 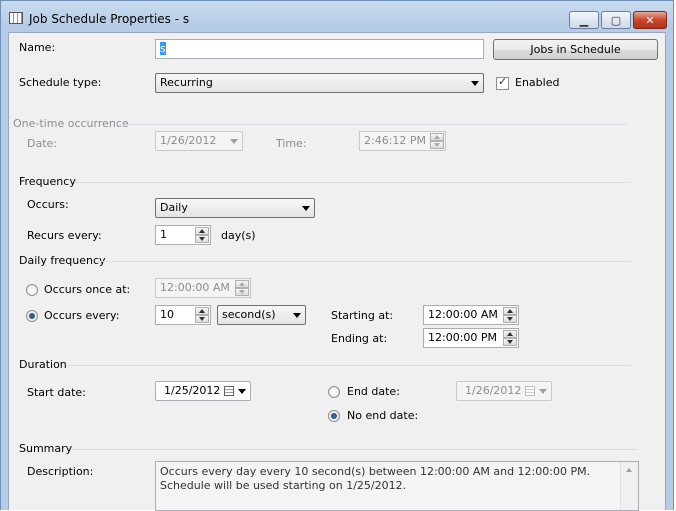 What do you see at coordinates (109, 19) in the screenshot?
I see `window-title: Job Schedule Properties - s` at bounding box center [109, 19].